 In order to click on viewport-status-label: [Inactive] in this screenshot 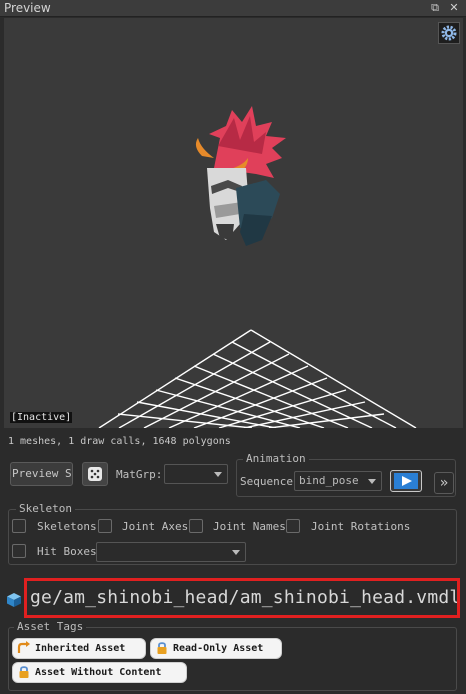, I will do `click(41, 417)`.